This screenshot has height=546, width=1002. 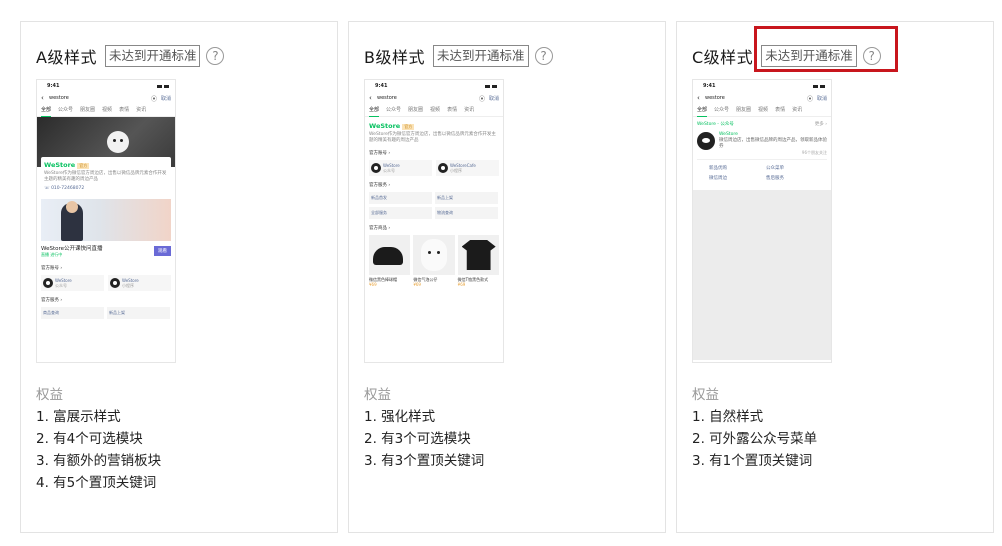 I want to click on rights-item: 1. 强化样式, so click(x=400, y=417).